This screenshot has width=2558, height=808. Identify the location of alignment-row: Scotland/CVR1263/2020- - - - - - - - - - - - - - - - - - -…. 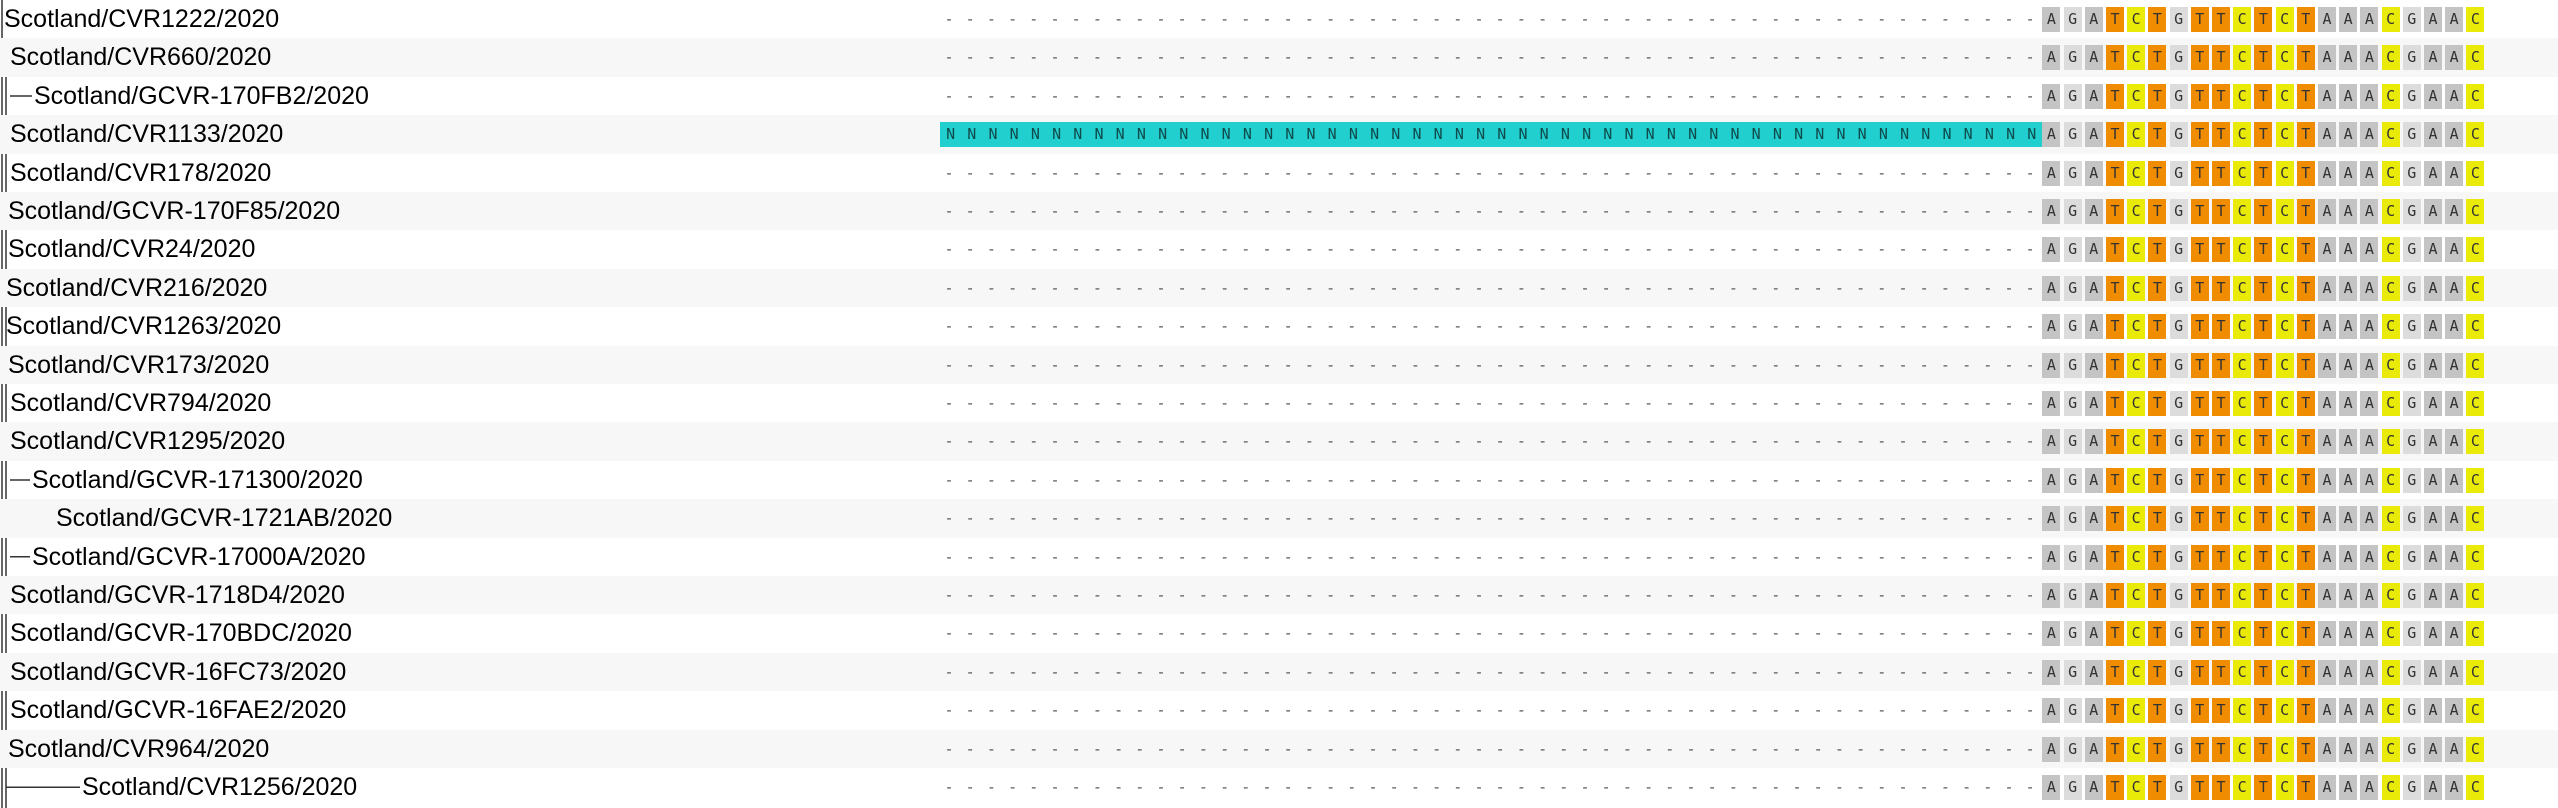
(1279, 326).